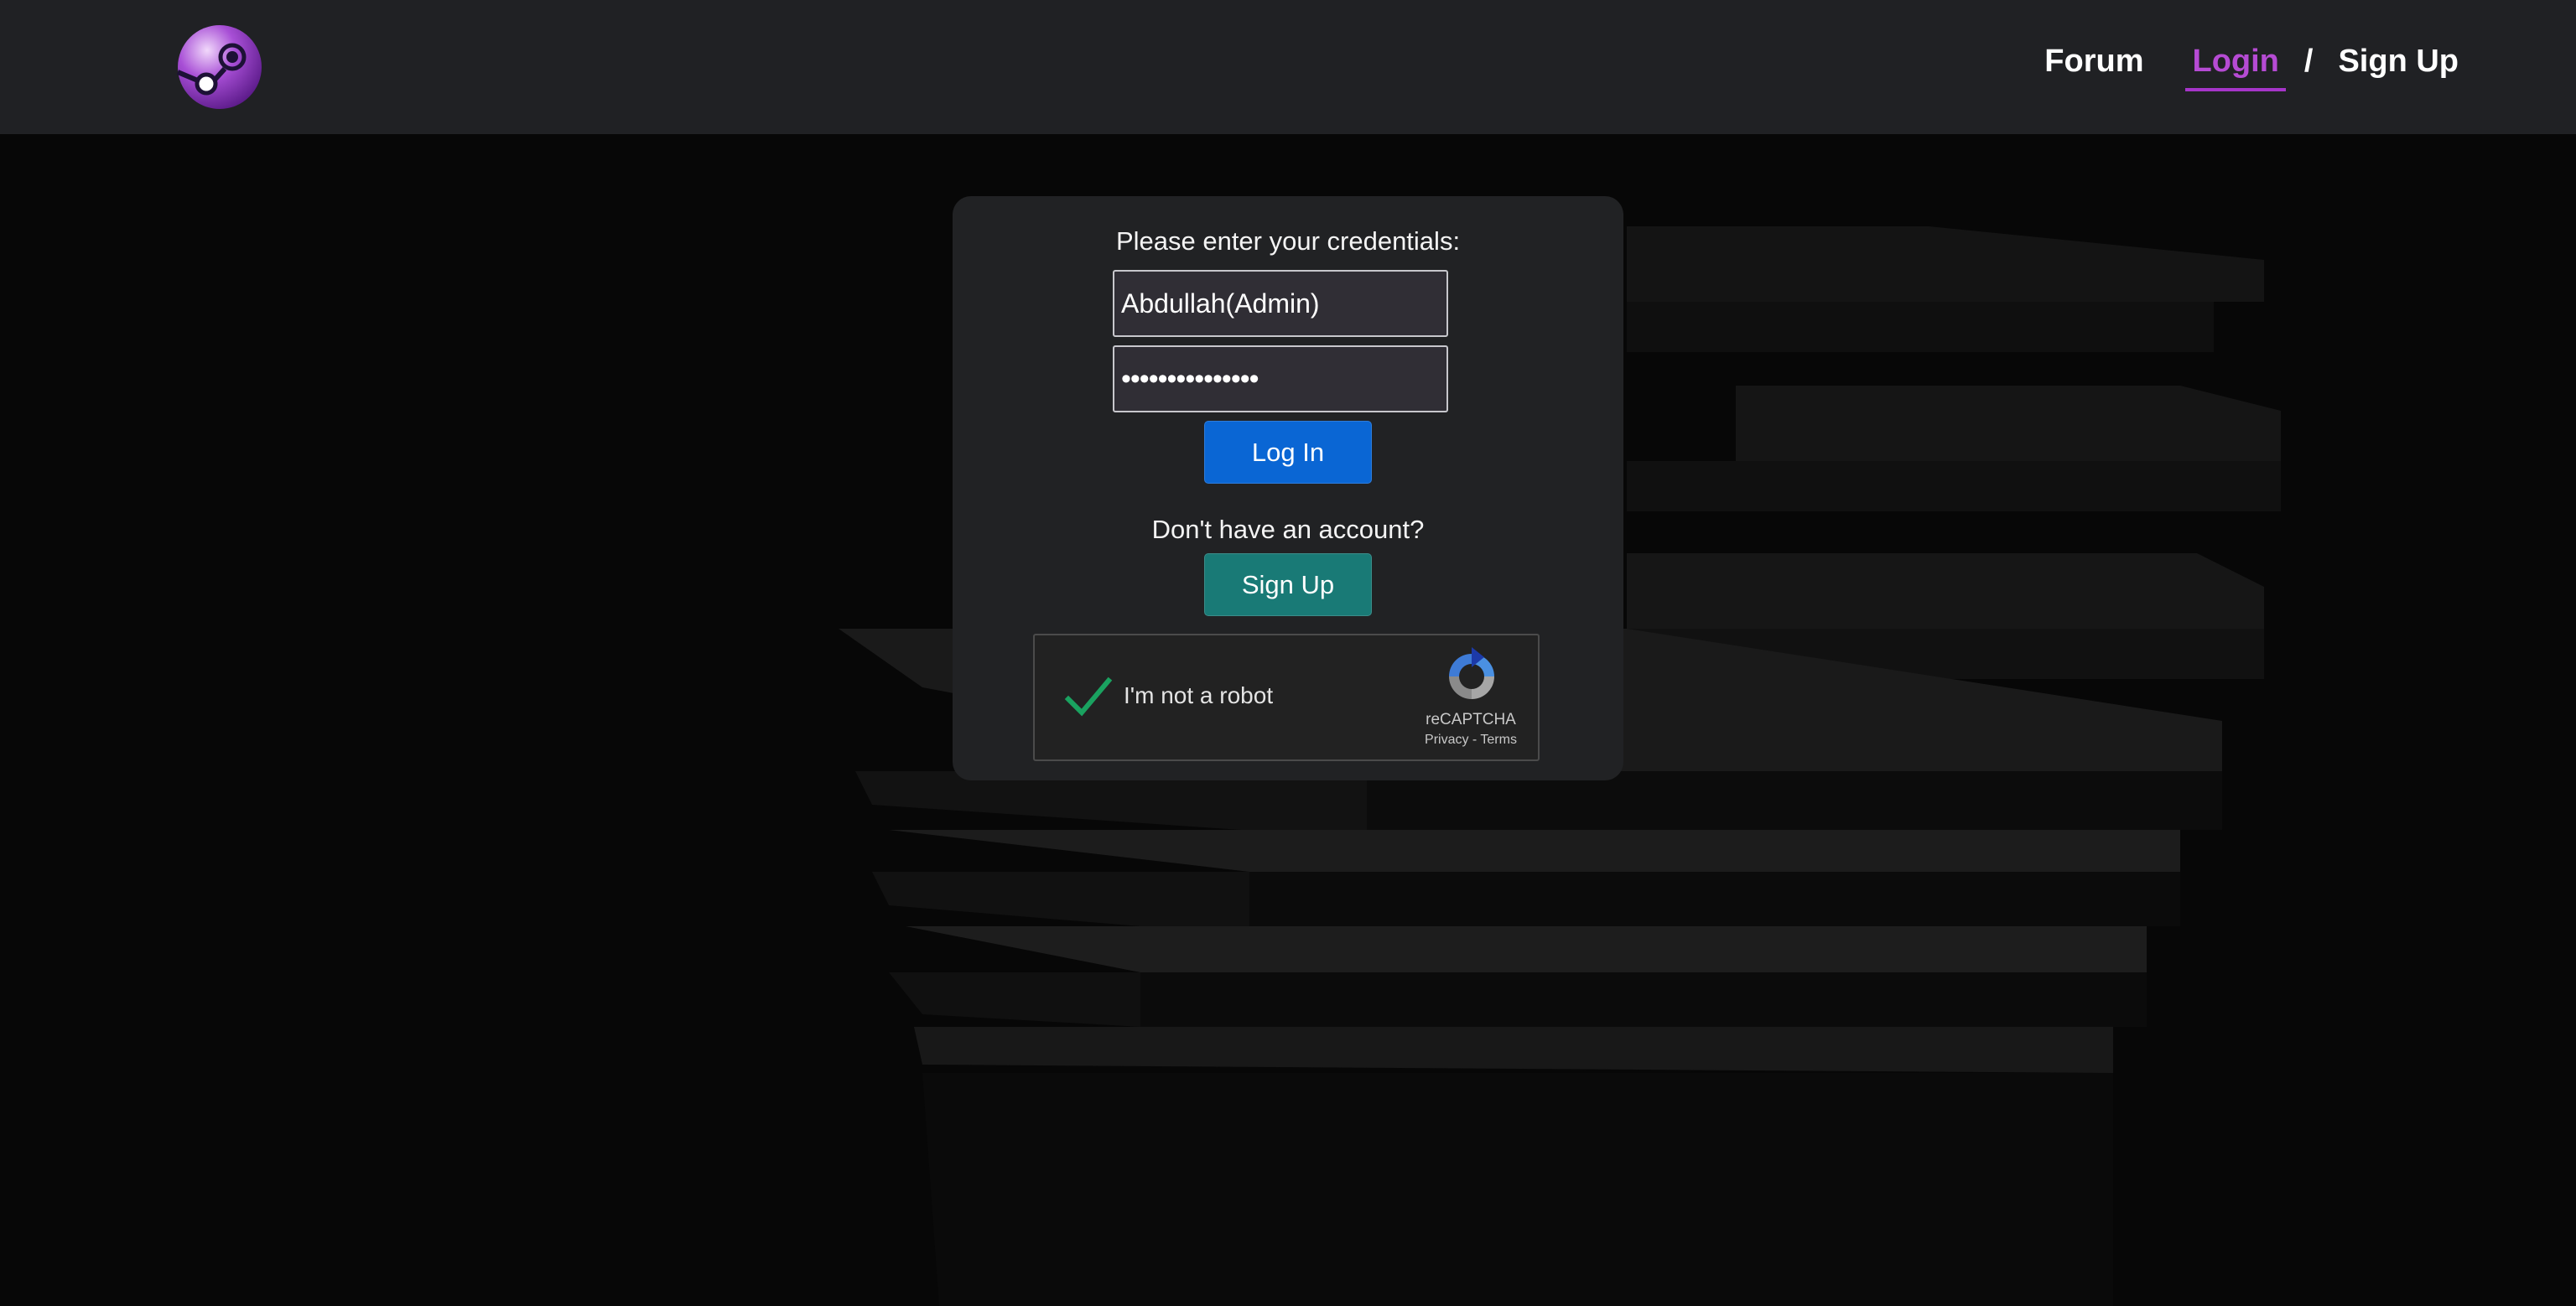 The height and width of the screenshot is (1306, 2576). What do you see at coordinates (1288, 585) in the screenshot?
I see `signup-button: Sign Up` at bounding box center [1288, 585].